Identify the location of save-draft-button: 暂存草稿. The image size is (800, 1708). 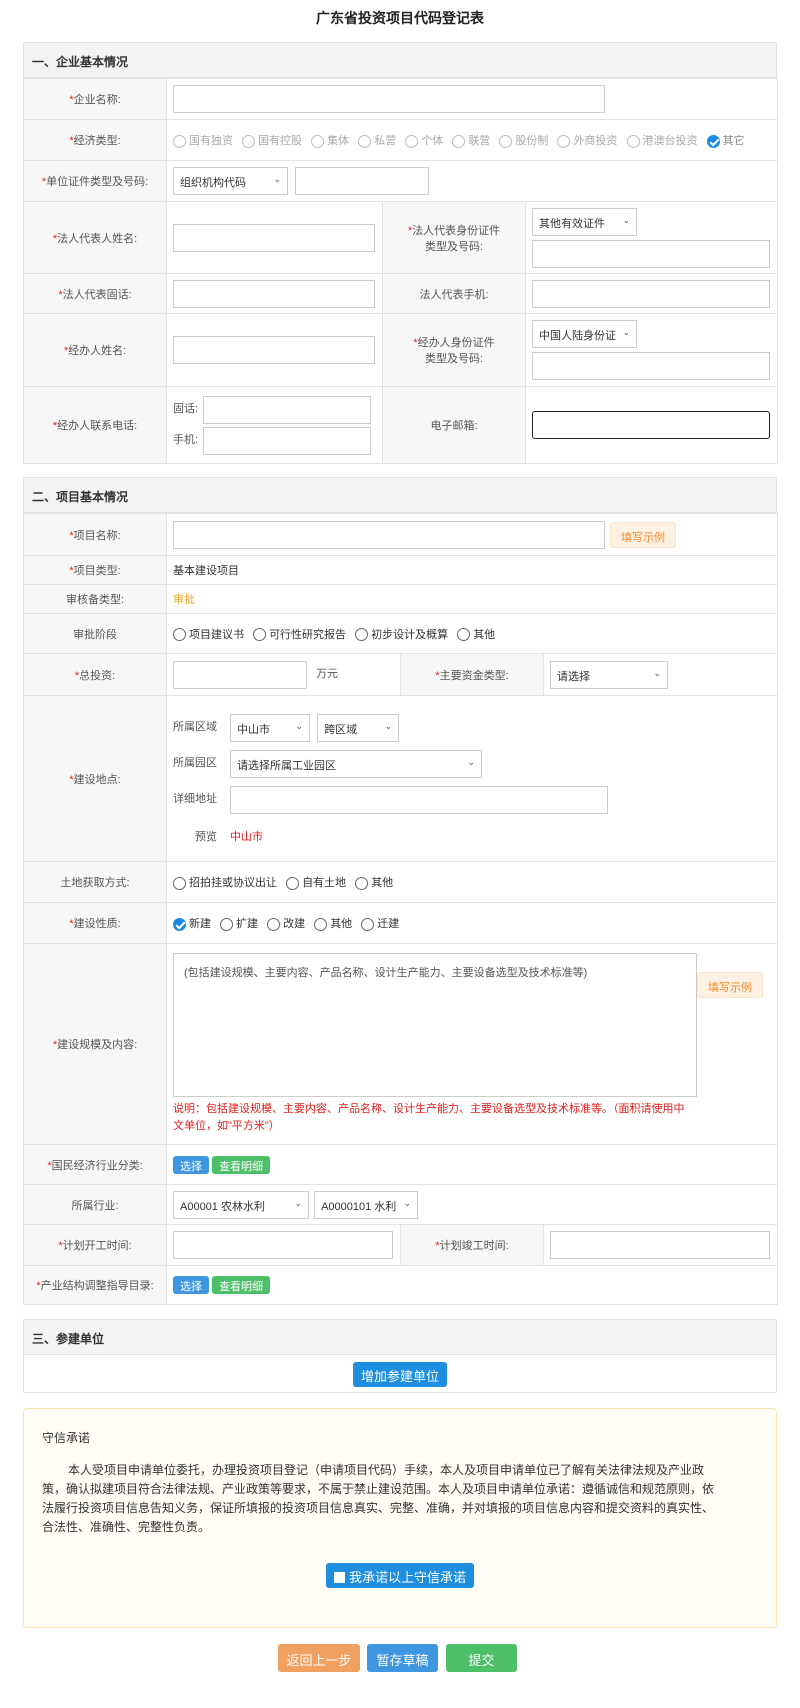
(402, 1658).